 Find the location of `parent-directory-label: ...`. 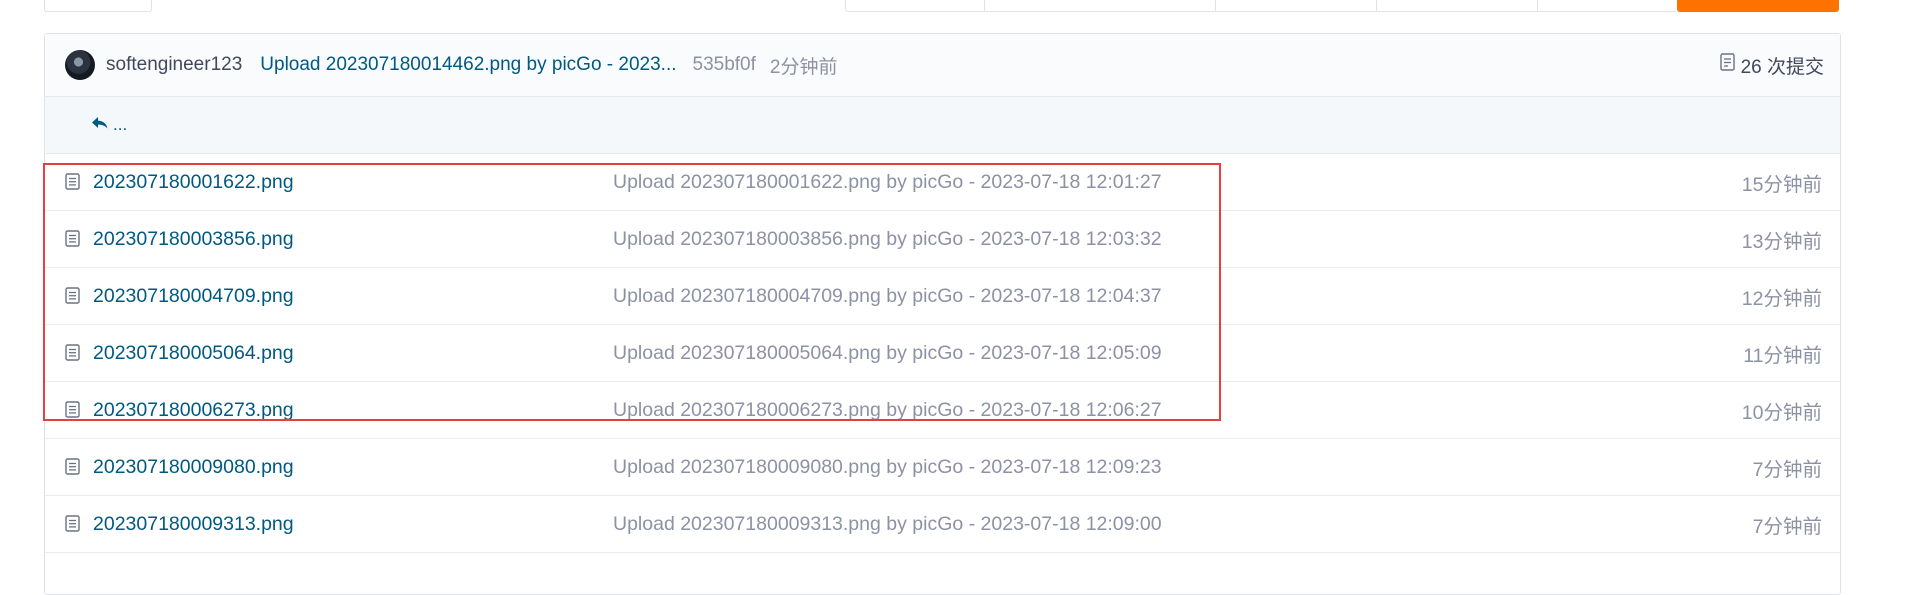

parent-directory-label: ... is located at coordinates (120, 124).